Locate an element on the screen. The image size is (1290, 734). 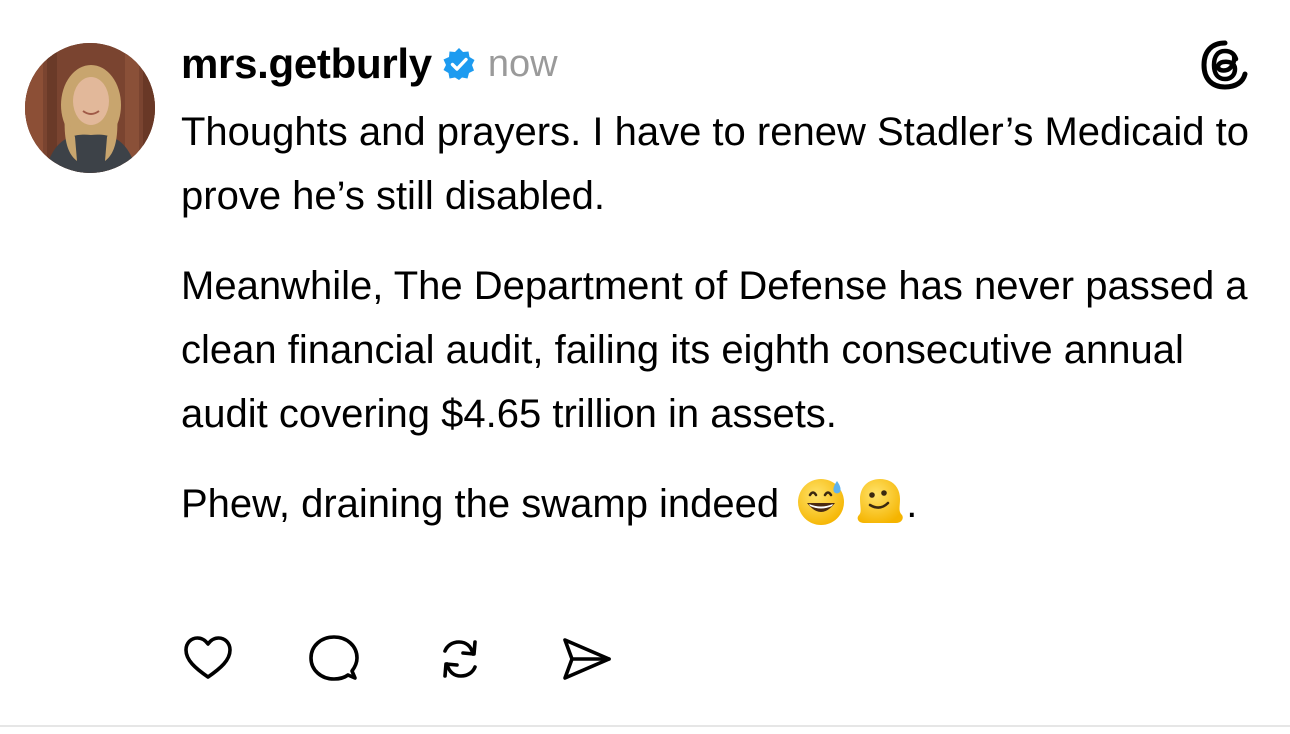
share-send-icon is located at coordinates (587, 659).